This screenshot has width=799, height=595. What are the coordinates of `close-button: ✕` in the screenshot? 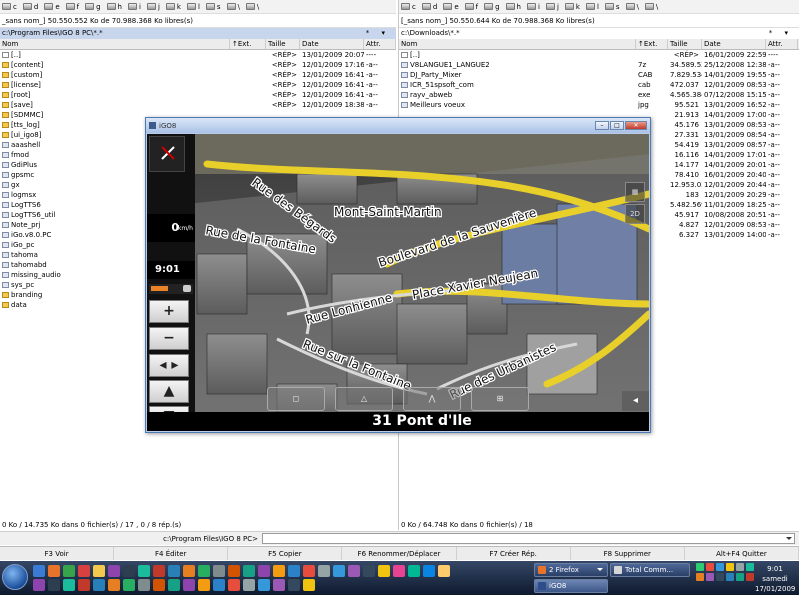 It's located at (636, 125).